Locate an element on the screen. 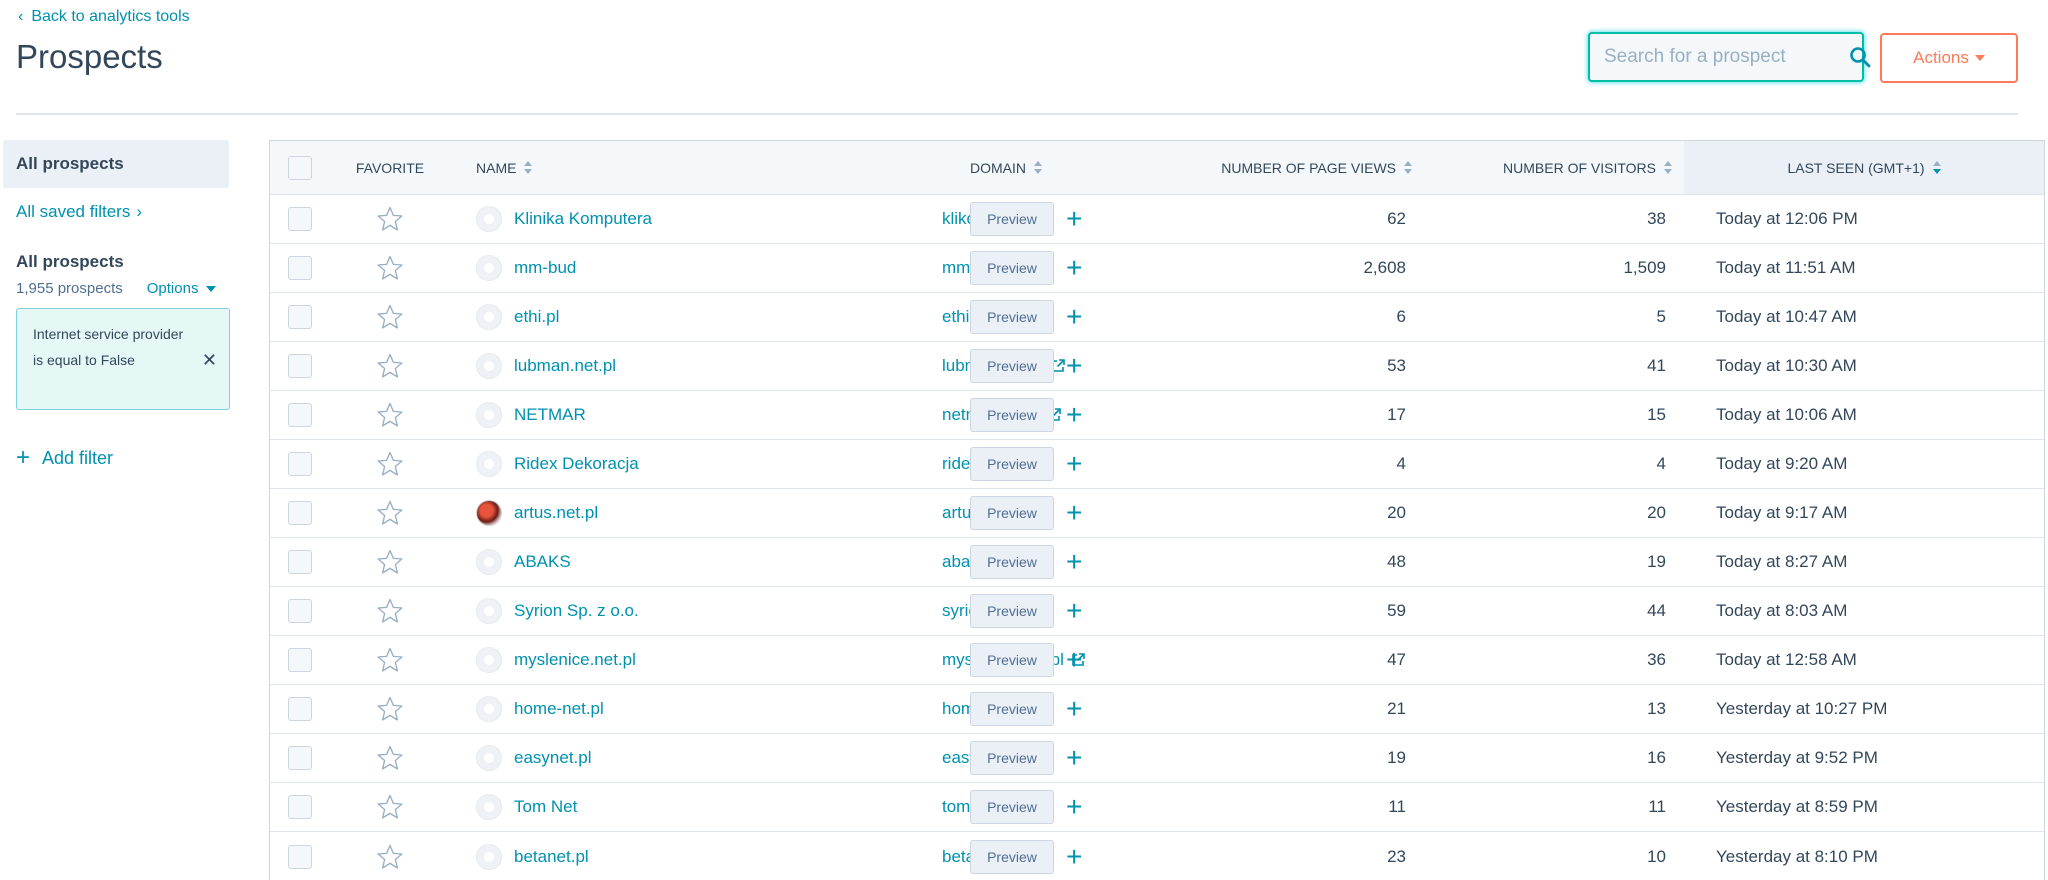 The image size is (2048, 880). options-dropdown: Options is located at coordinates (182, 288).